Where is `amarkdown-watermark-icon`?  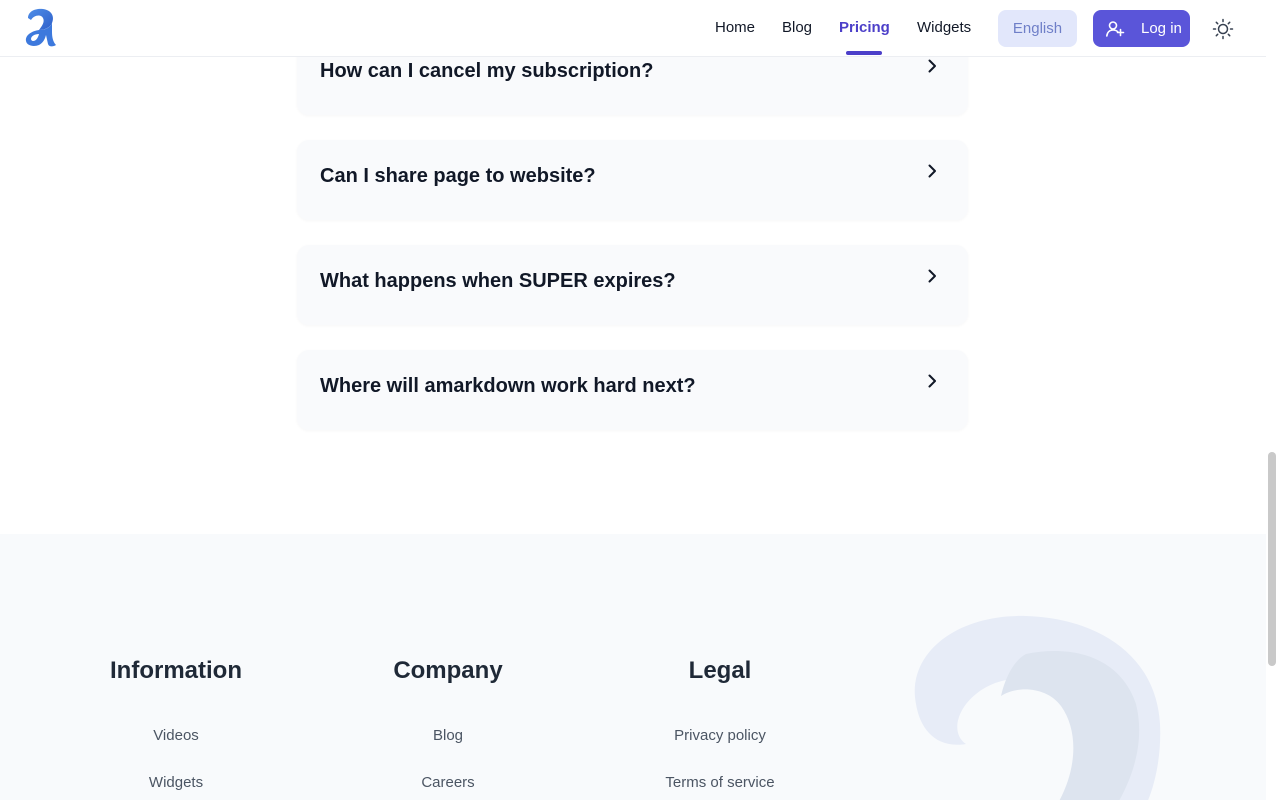 amarkdown-watermark-icon is located at coordinates (1037, 707).